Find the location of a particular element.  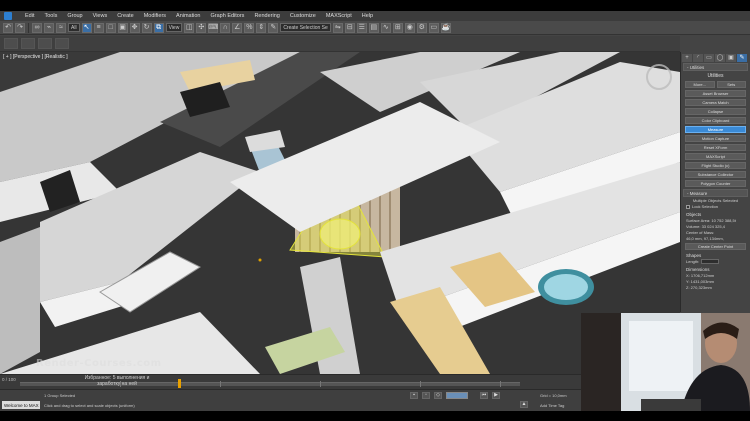

add-time-tag: Add Time Tag is located at coordinates (552, 405).